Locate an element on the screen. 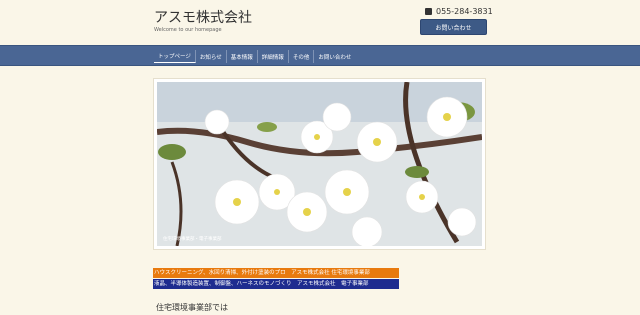 Image resolution: width=640 pixels, height=315 pixels. nav-item-basic-info: 基本情報 is located at coordinates (242, 56).